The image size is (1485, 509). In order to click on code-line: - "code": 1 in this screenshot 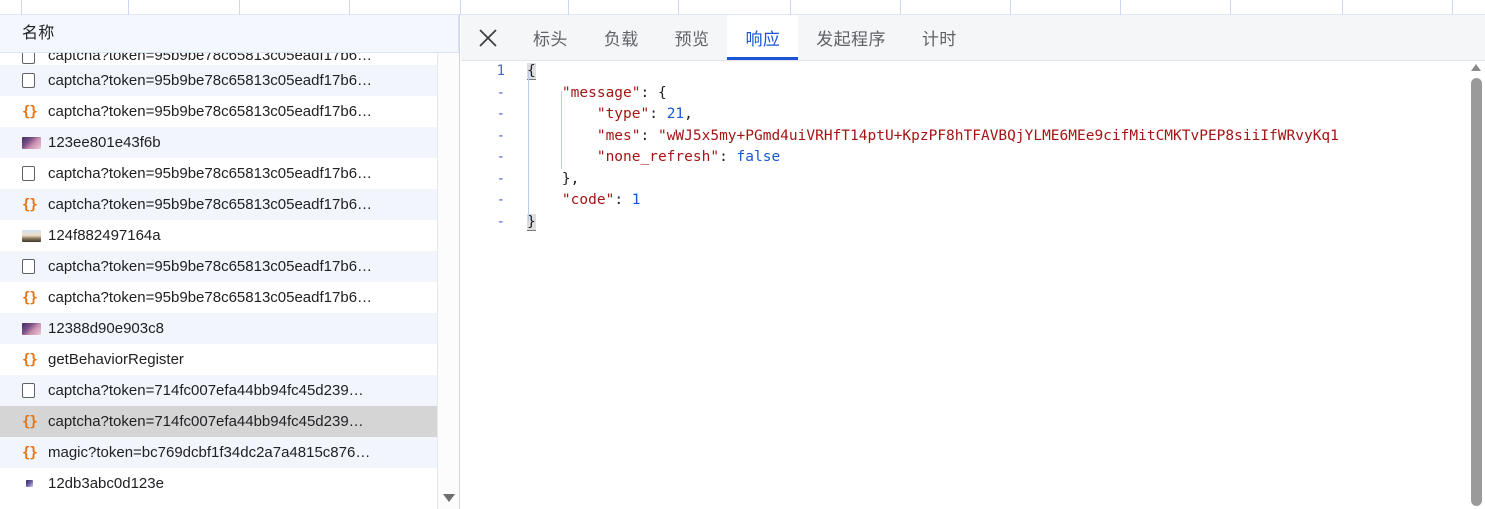, I will do `click(900, 201)`.